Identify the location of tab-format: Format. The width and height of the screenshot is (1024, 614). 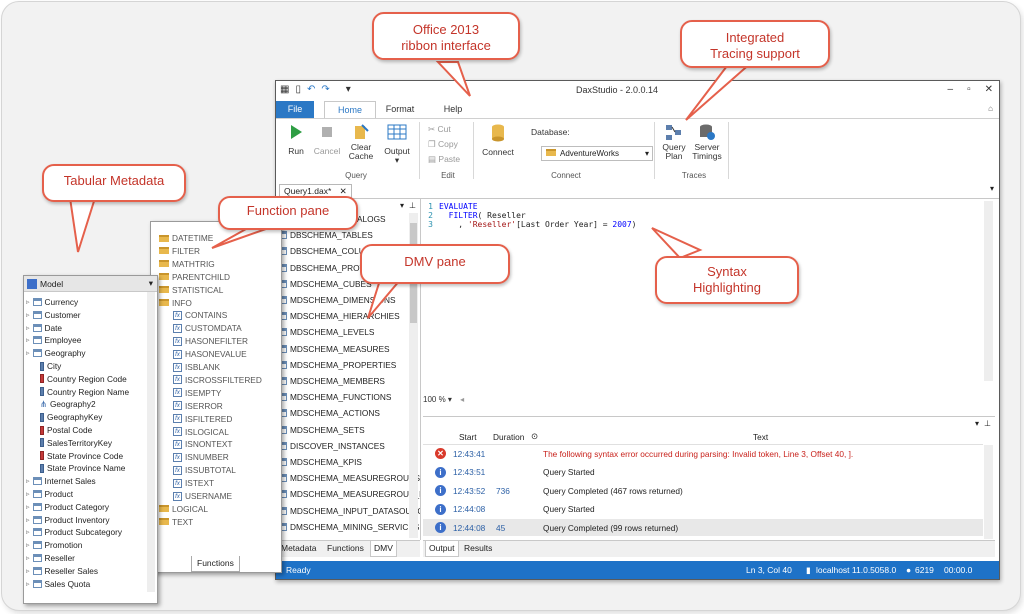
(400, 109).